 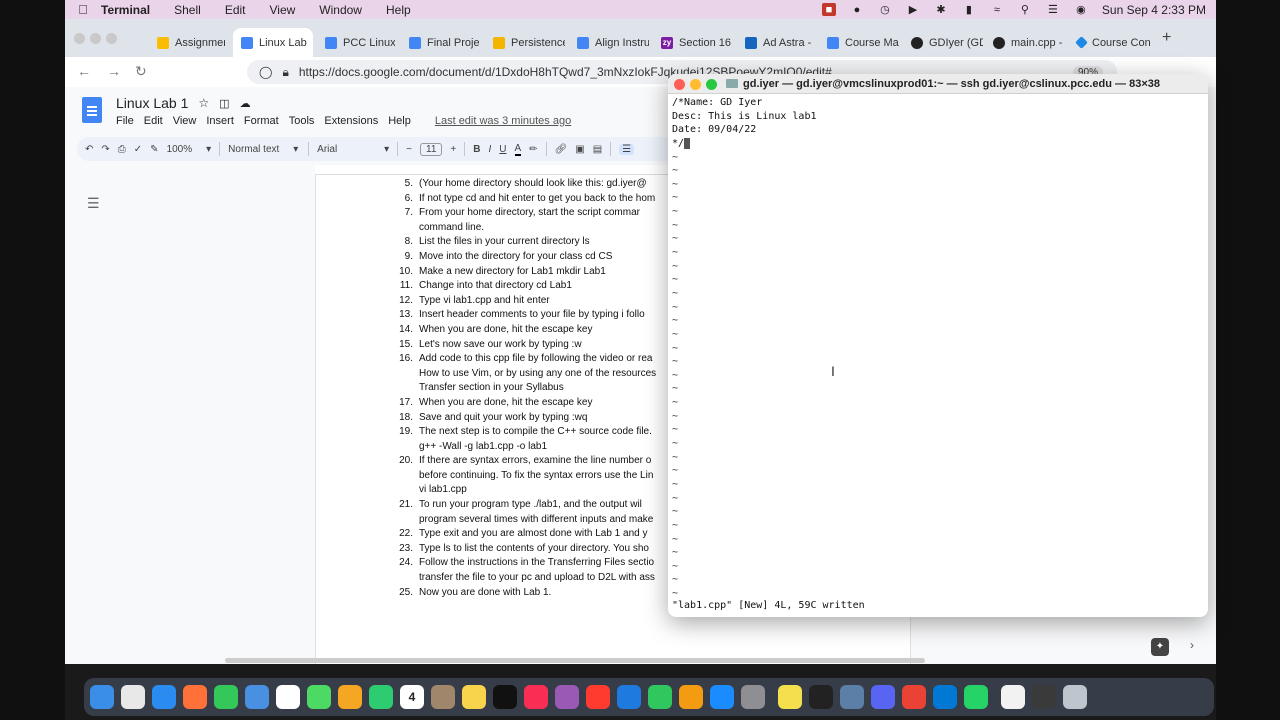 What do you see at coordinates (711, 84) in the screenshot?
I see `terminal-zoom-button` at bounding box center [711, 84].